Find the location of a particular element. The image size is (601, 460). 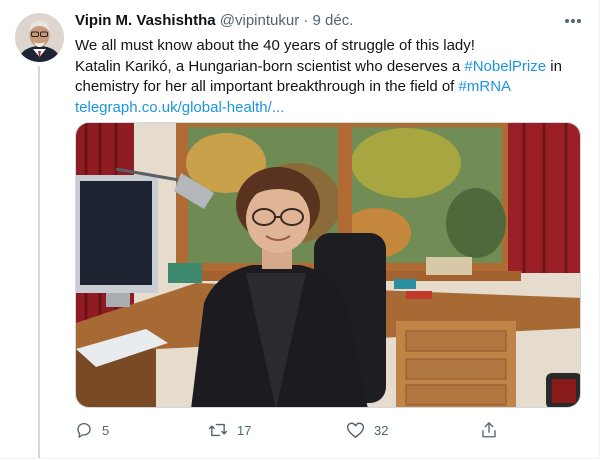

author-name: Vipin M. Vashishtha is located at coordinates (145, 20).